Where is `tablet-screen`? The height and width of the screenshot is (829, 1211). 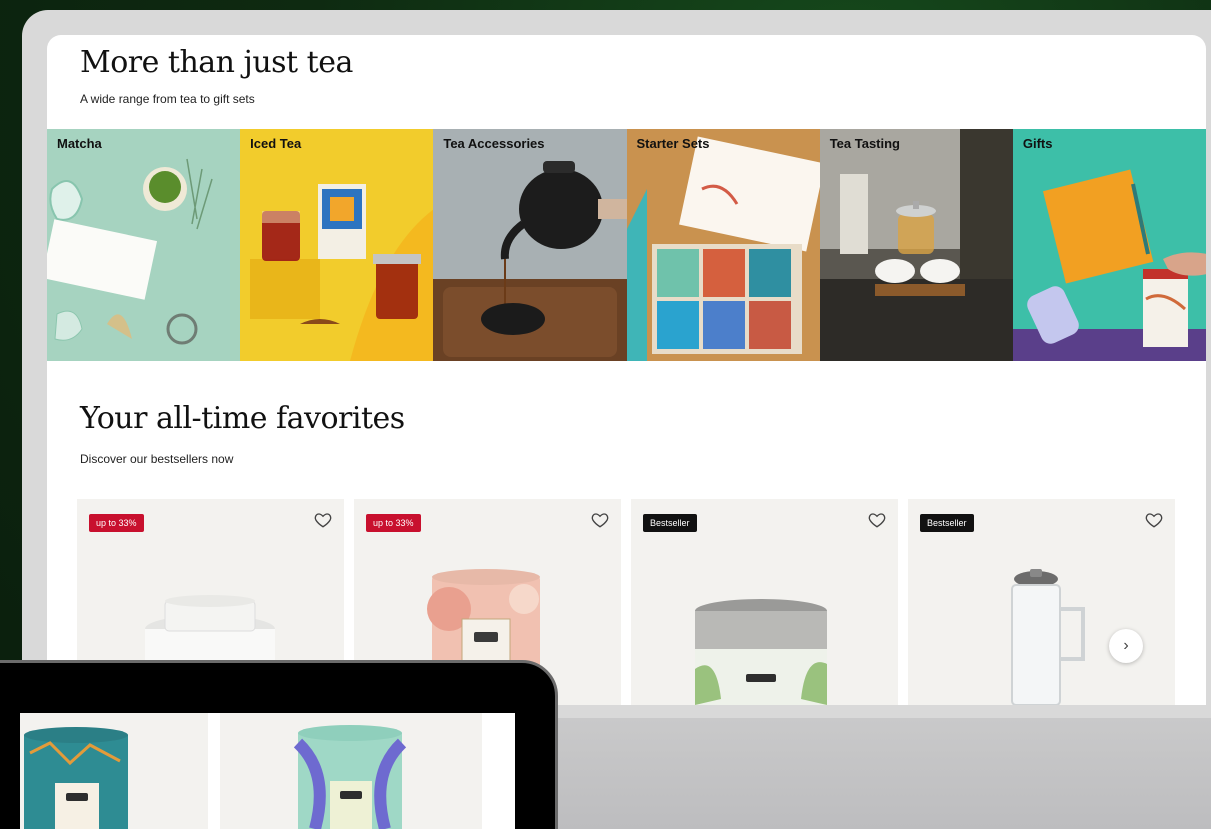
tablet-screen is located at coordinates (267, 771).